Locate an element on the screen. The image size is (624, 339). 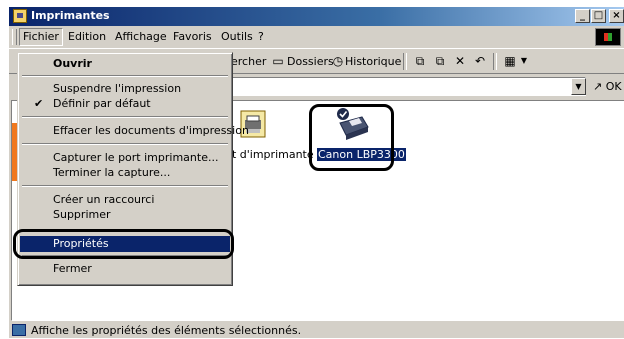
menu-item-raccourci: Créer un raccourci is located at coordinates (125, 200).